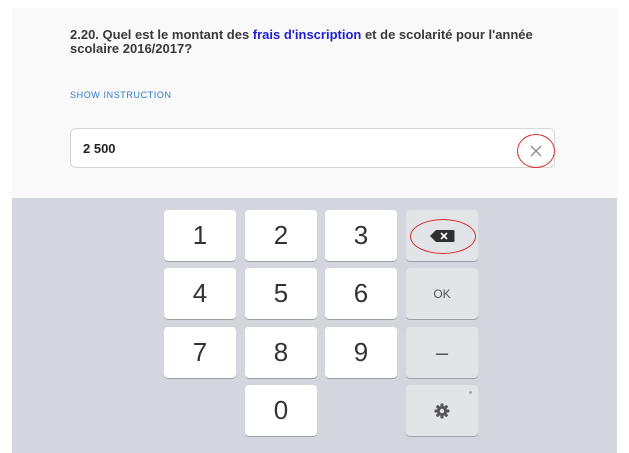  What do you see at coordinates (161, 34) in the screenshot?
I see `question-text-before: 2.20. Quel est le montant des` at bounding box center [161, 34].